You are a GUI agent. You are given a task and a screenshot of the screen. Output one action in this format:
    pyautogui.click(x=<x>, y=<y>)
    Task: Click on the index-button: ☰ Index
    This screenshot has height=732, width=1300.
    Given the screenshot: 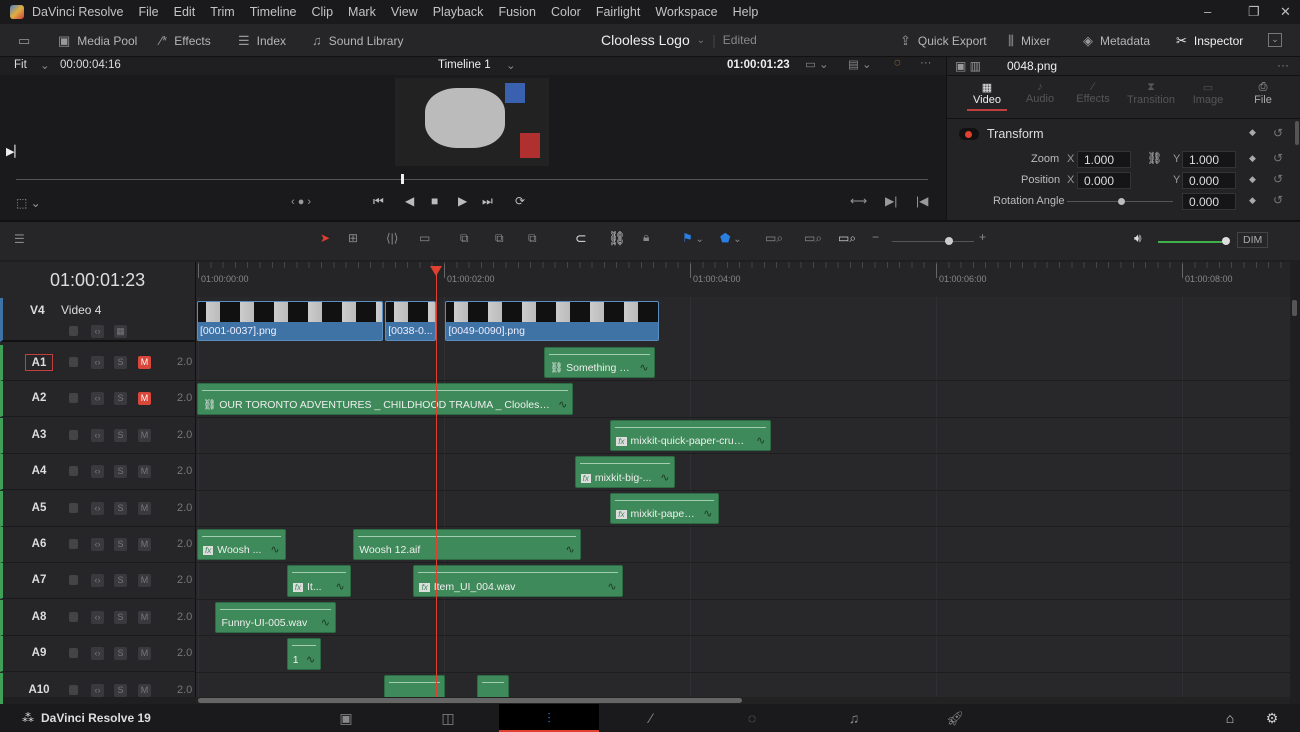 What is the action you would take?
    pyautogui.click(x=262, y=41)
    